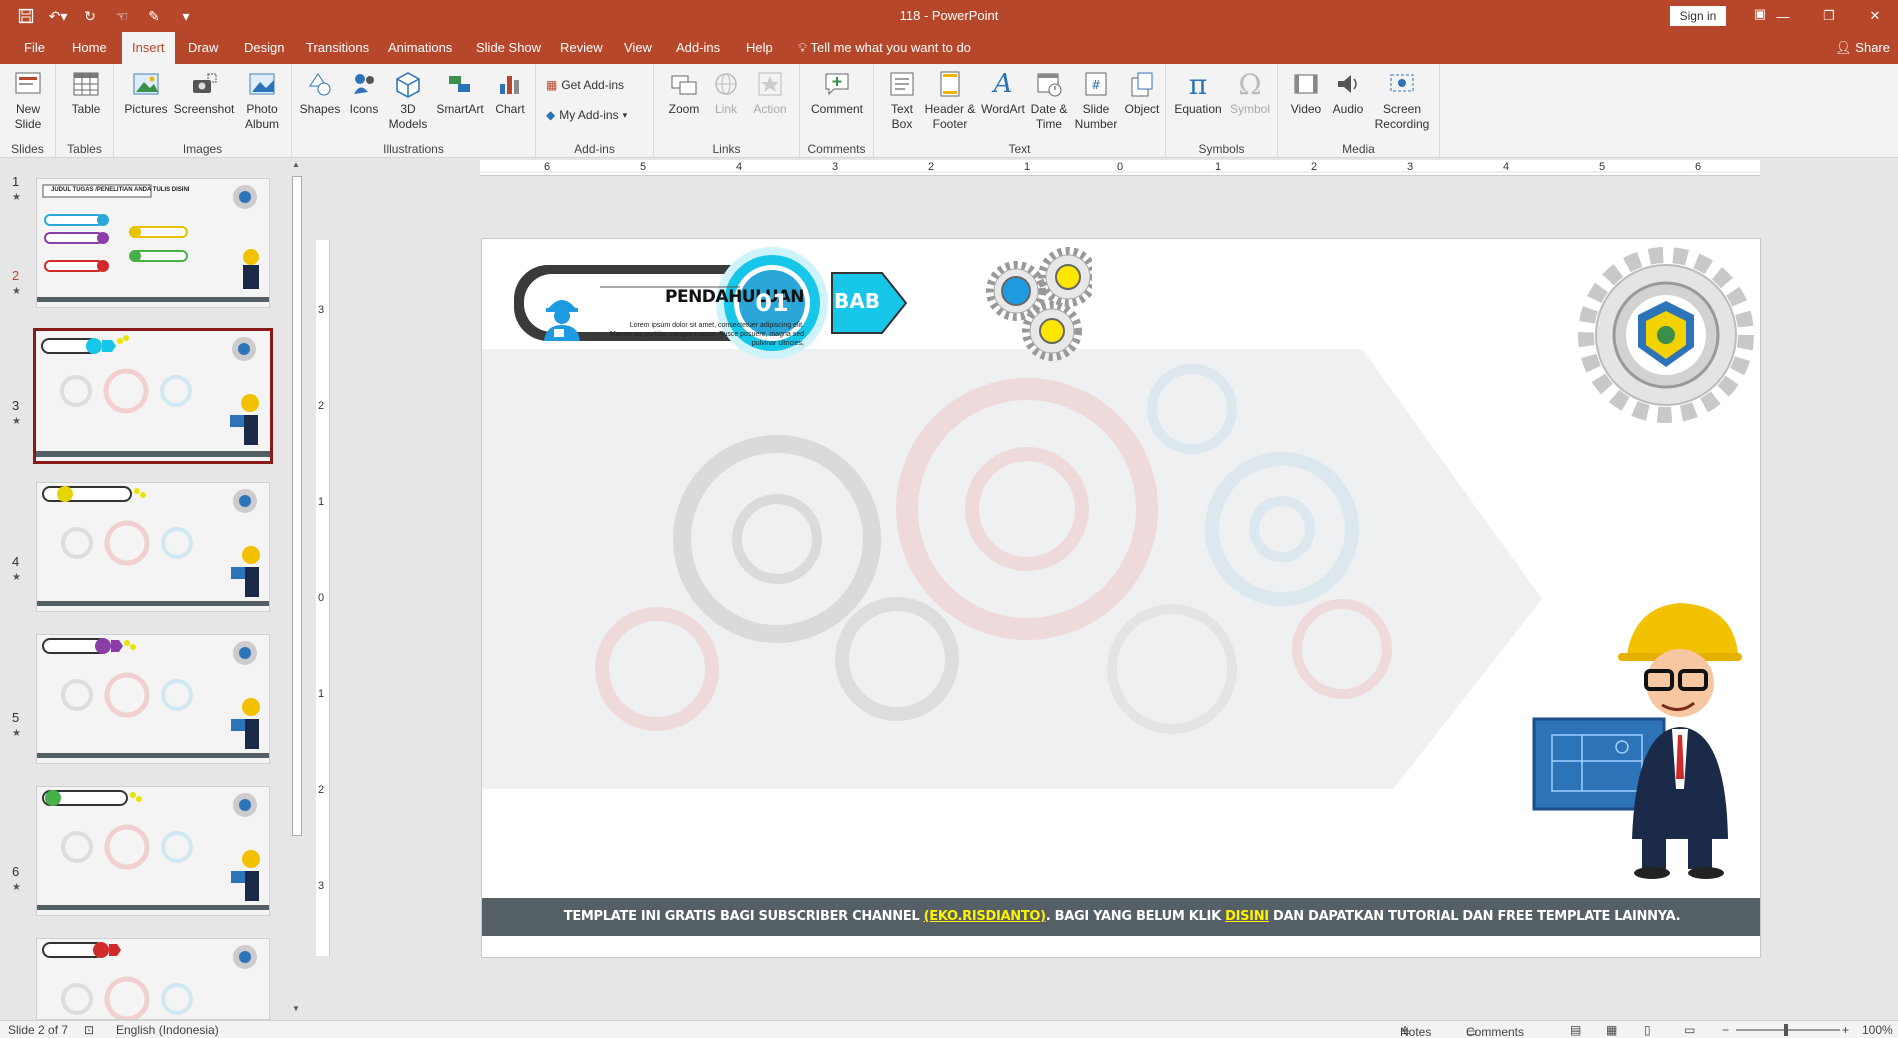 The image size is (1898, 1038). Describe the element at coordinates (28, 84) in the screenshot. I see `new-slide-icon` at that location.